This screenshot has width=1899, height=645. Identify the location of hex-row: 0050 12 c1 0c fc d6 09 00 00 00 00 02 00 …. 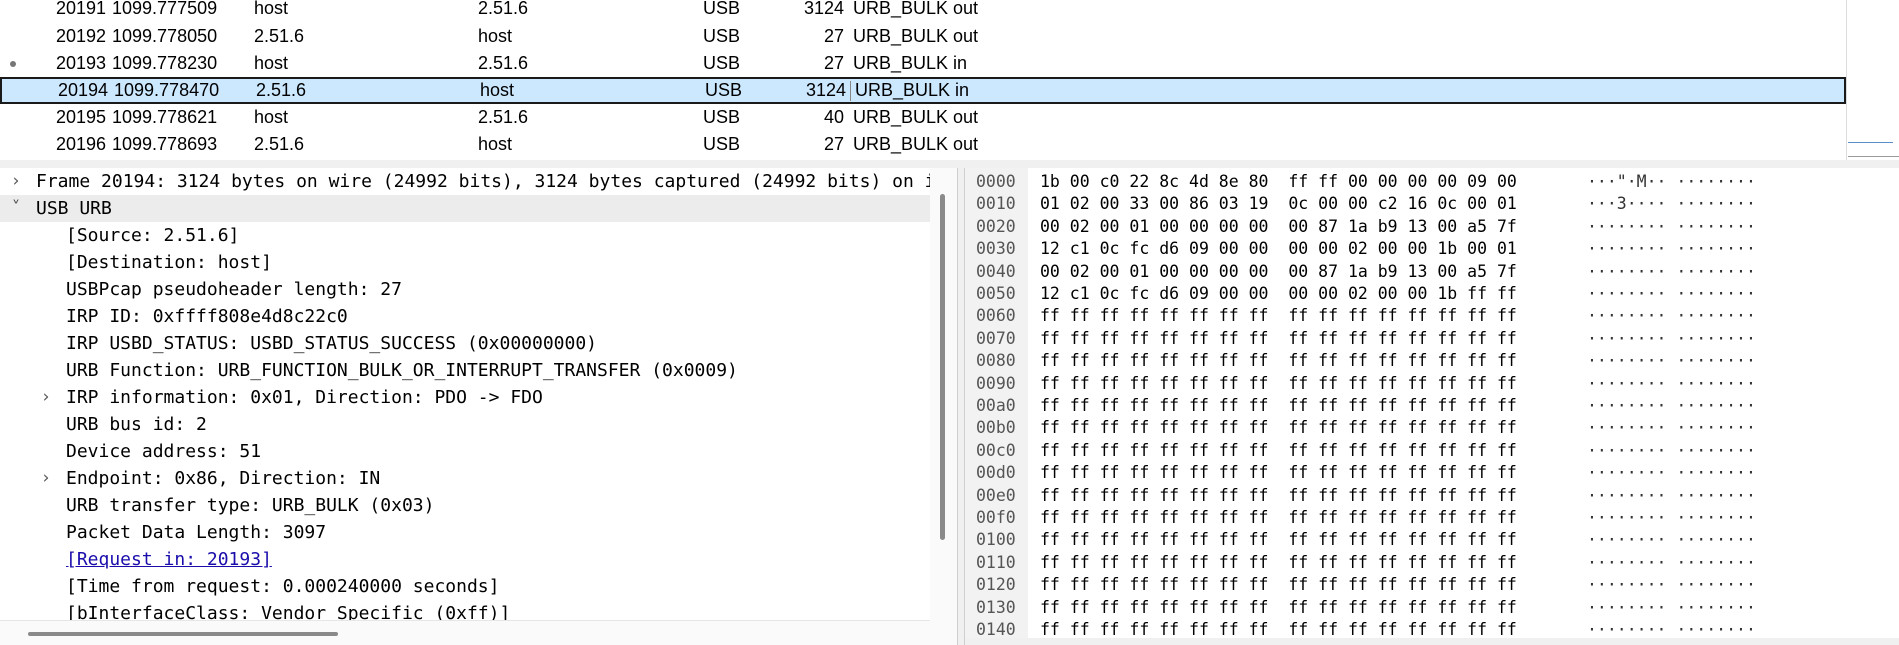
(1432, 294).